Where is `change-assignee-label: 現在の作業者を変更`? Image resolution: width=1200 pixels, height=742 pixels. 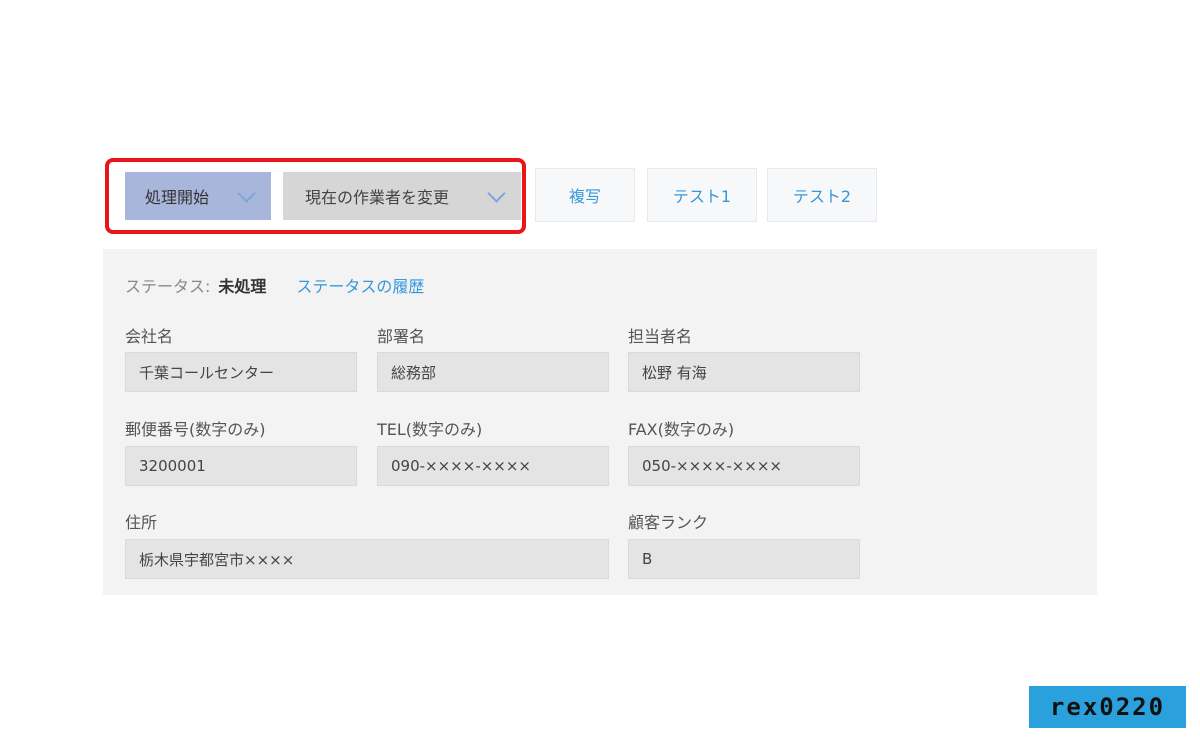
change-assignee-label: 現在の作業者を変更 is located at coordinates (377, 197).